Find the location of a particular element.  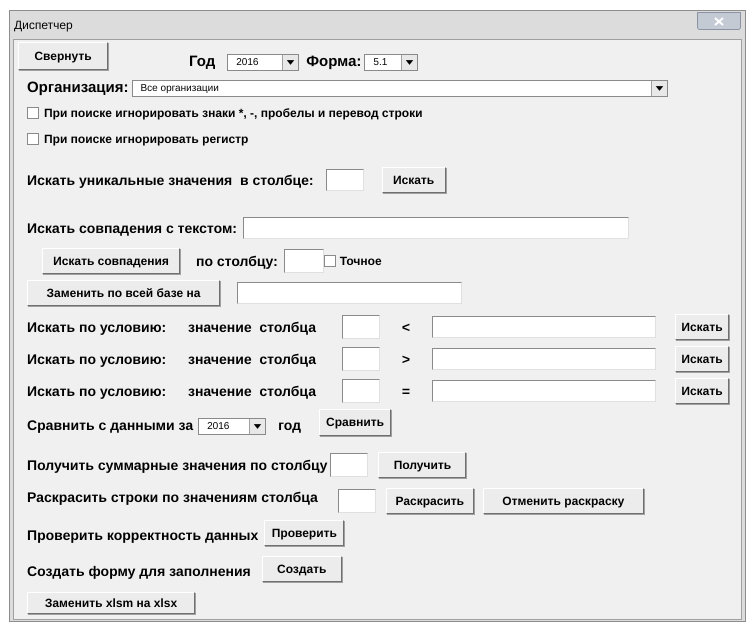

label: Организация: is located at coordinates (77, 88).